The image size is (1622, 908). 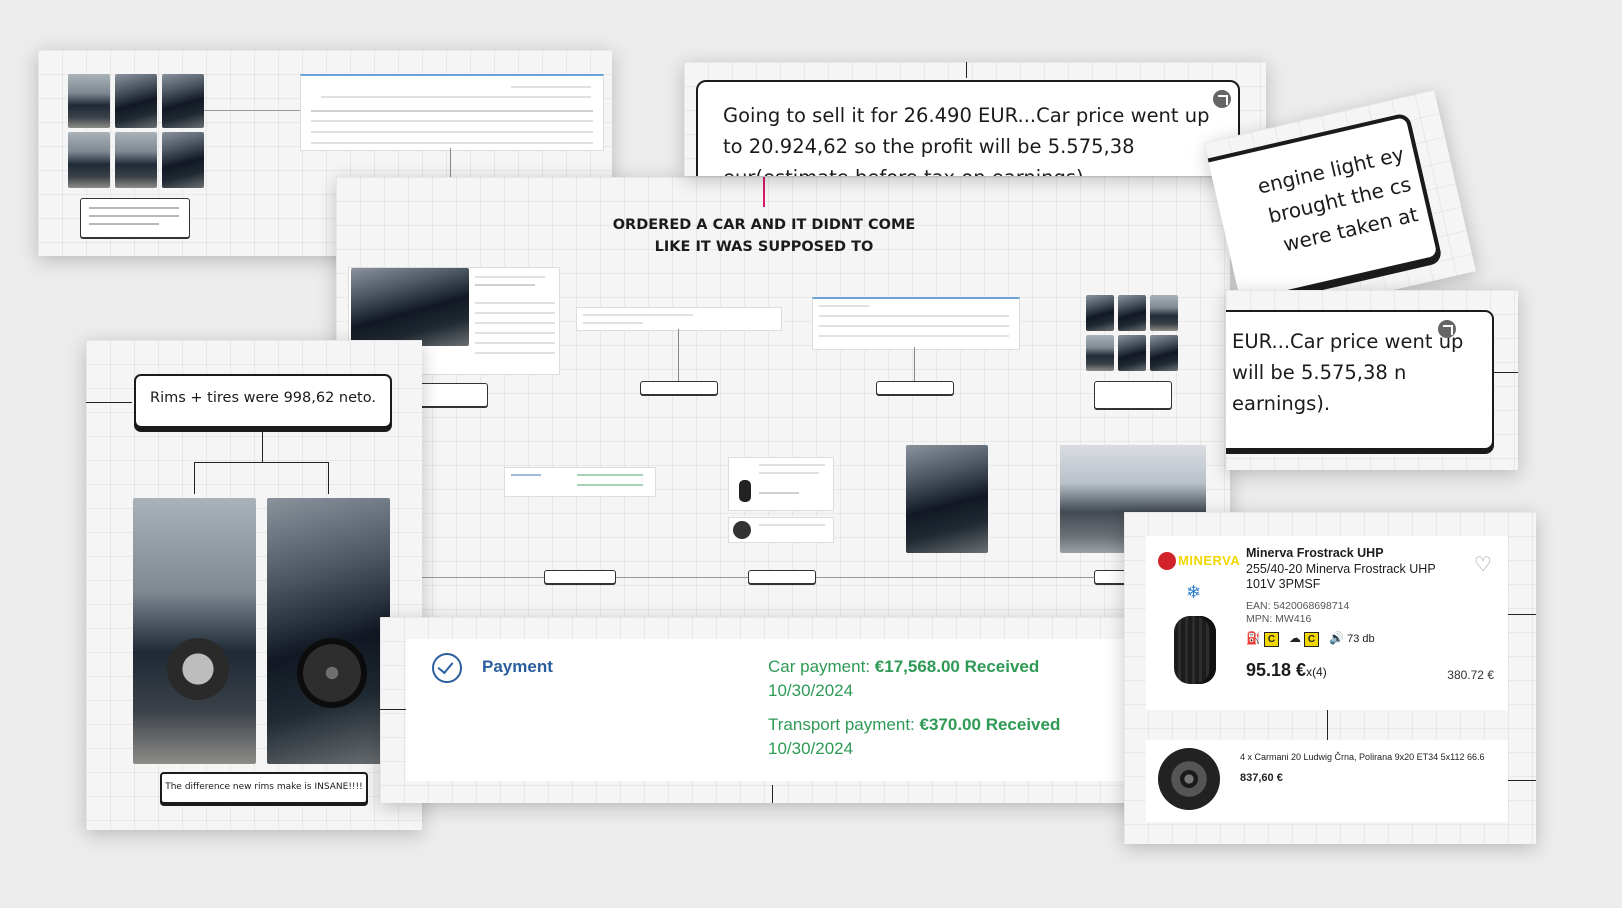 What do you see at coordinates (1253, 638) in the screenshot?
I see `fuel-pump-icon: ⛽` at bounding box center [1253, 638].